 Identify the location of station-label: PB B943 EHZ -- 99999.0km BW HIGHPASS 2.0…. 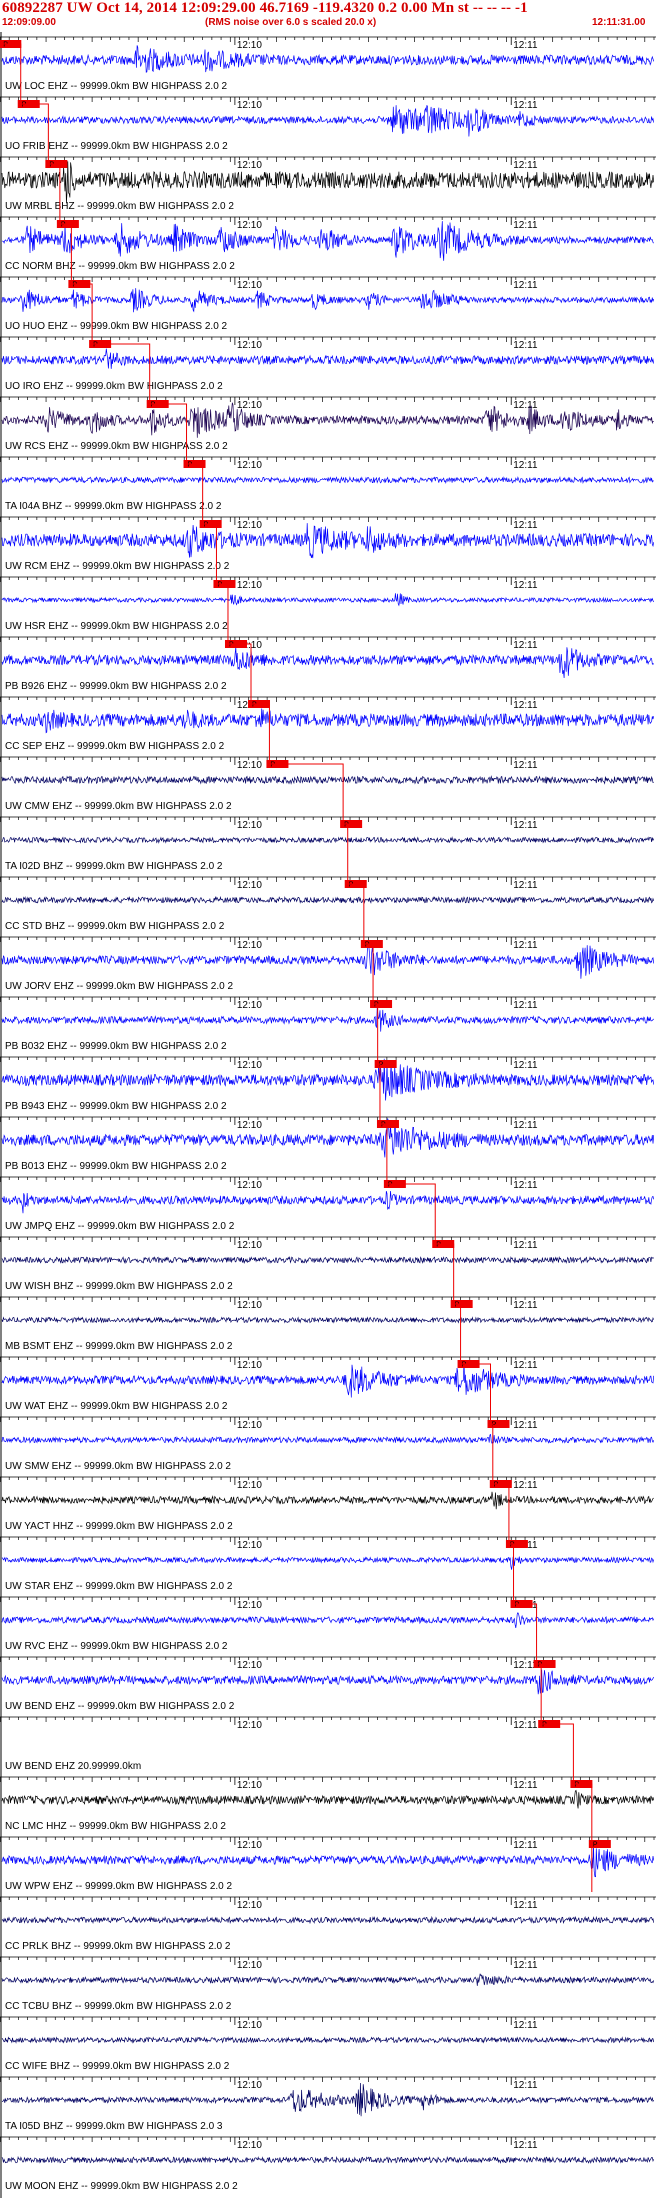
(116, 1106).